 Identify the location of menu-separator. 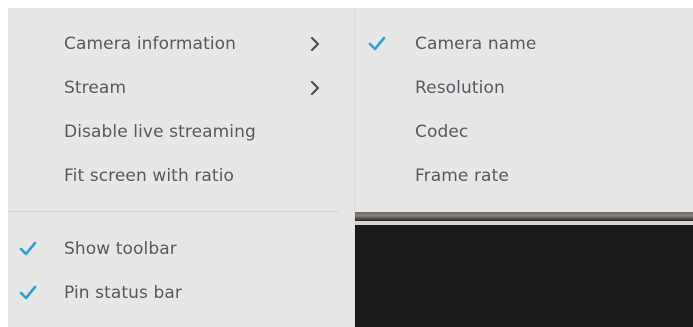
(173, 211).